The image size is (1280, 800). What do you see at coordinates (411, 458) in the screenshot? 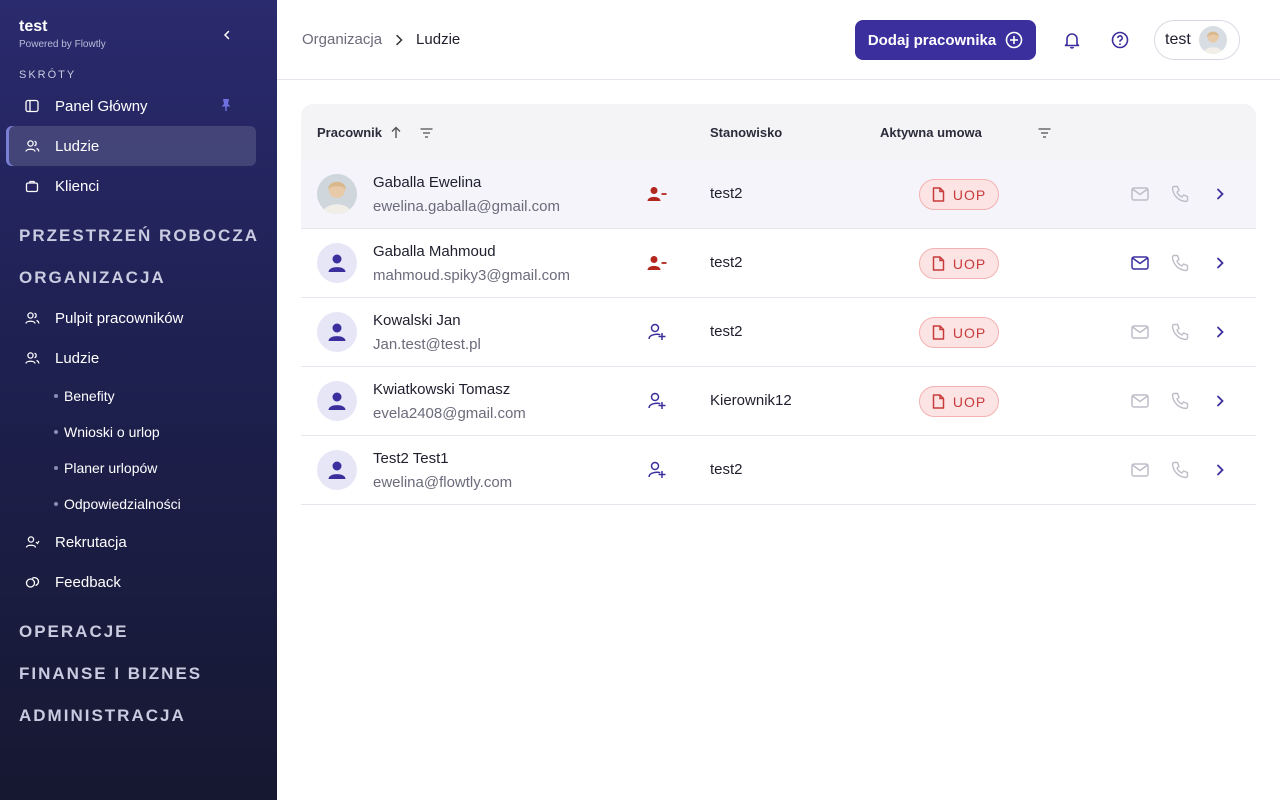
I see `employee-name: Test2 Test1` at bounding box center [411, 458].